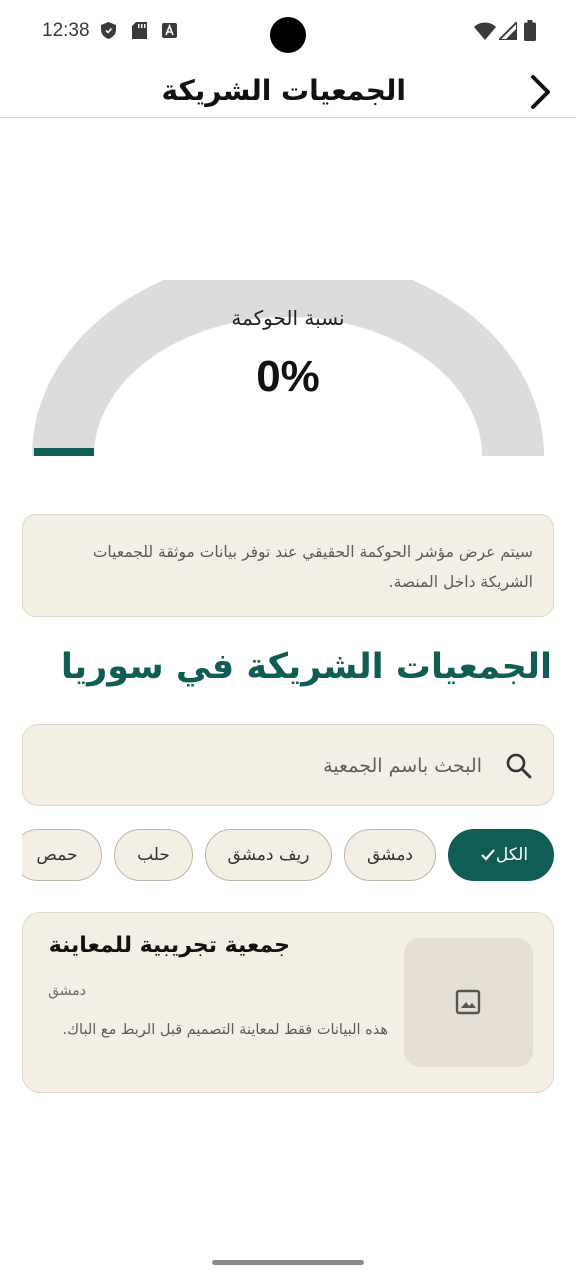 Image resolution: width=576 pixels, height=1280 pixels. I want to click on sd-card-icon, so click(139, 30).